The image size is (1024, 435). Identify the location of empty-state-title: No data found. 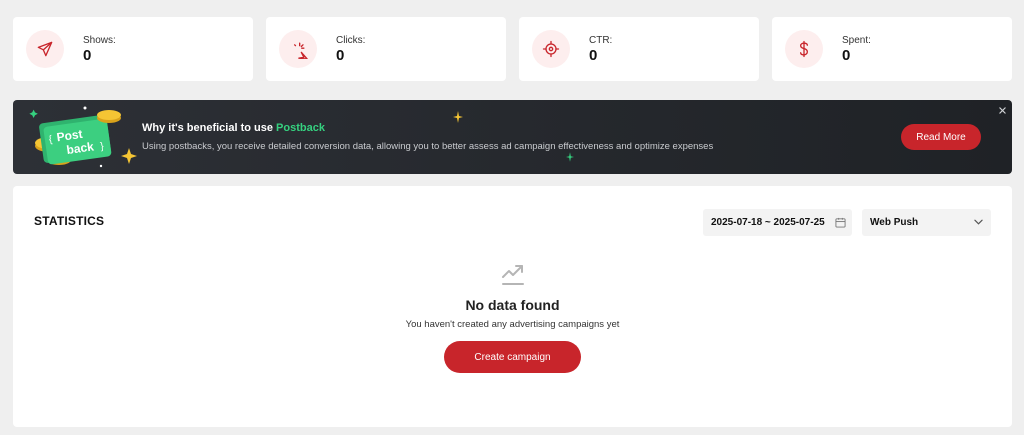
(512, 305).